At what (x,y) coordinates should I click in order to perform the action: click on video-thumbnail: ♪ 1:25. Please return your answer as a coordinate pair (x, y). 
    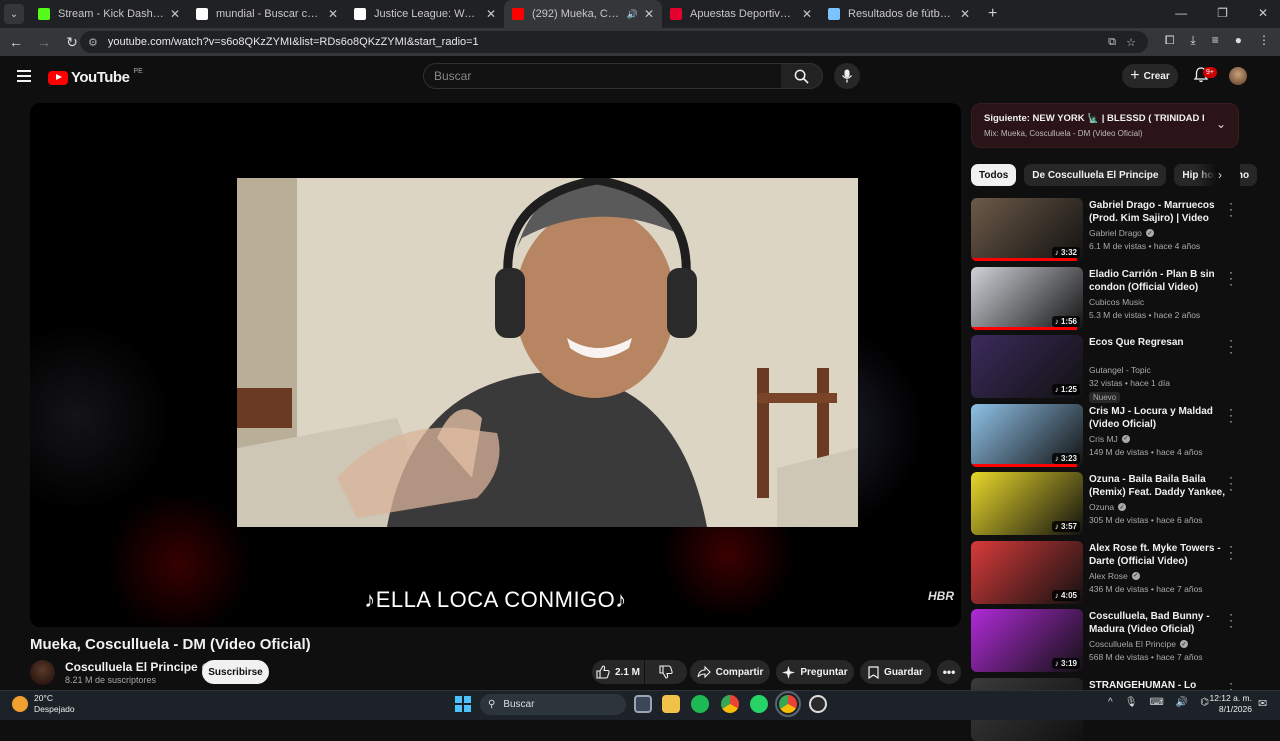
    Looking at the image, I should click on (1027, 366).